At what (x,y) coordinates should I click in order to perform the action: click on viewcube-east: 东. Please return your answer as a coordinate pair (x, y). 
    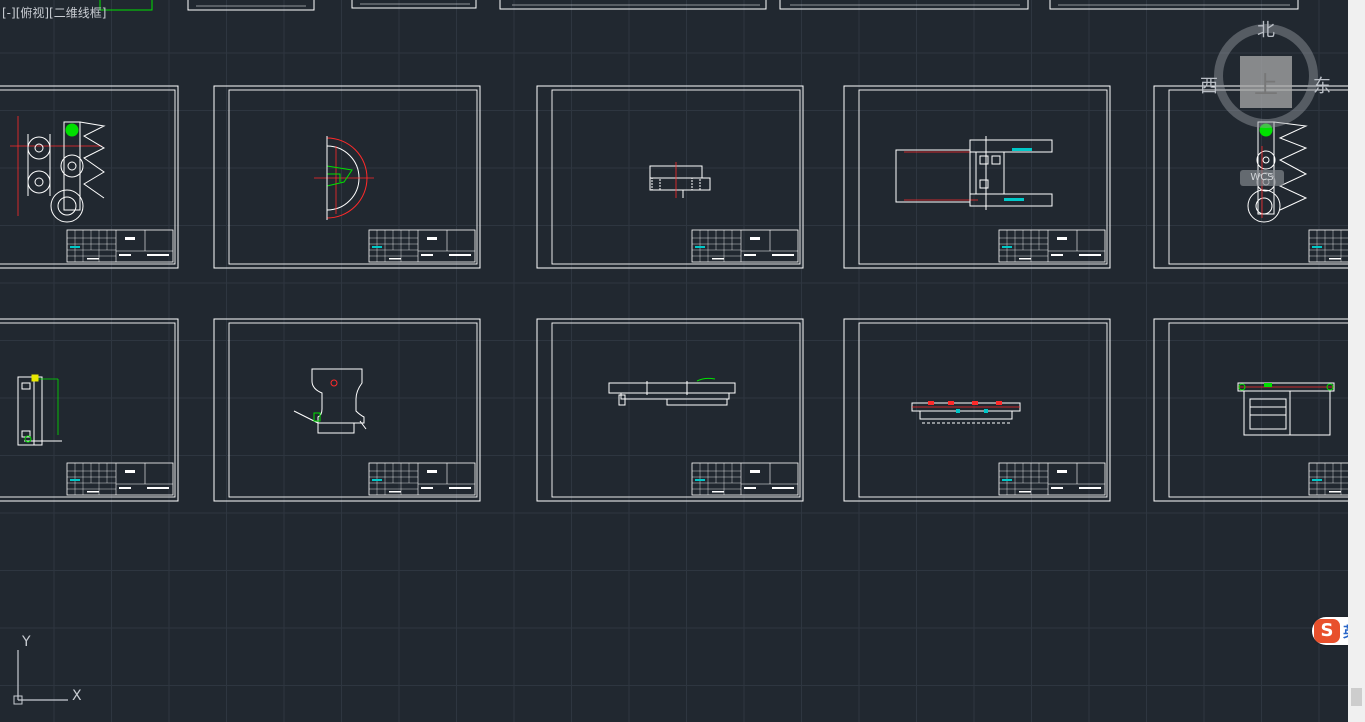
    Looking at the image, I should click on (1322, 85).